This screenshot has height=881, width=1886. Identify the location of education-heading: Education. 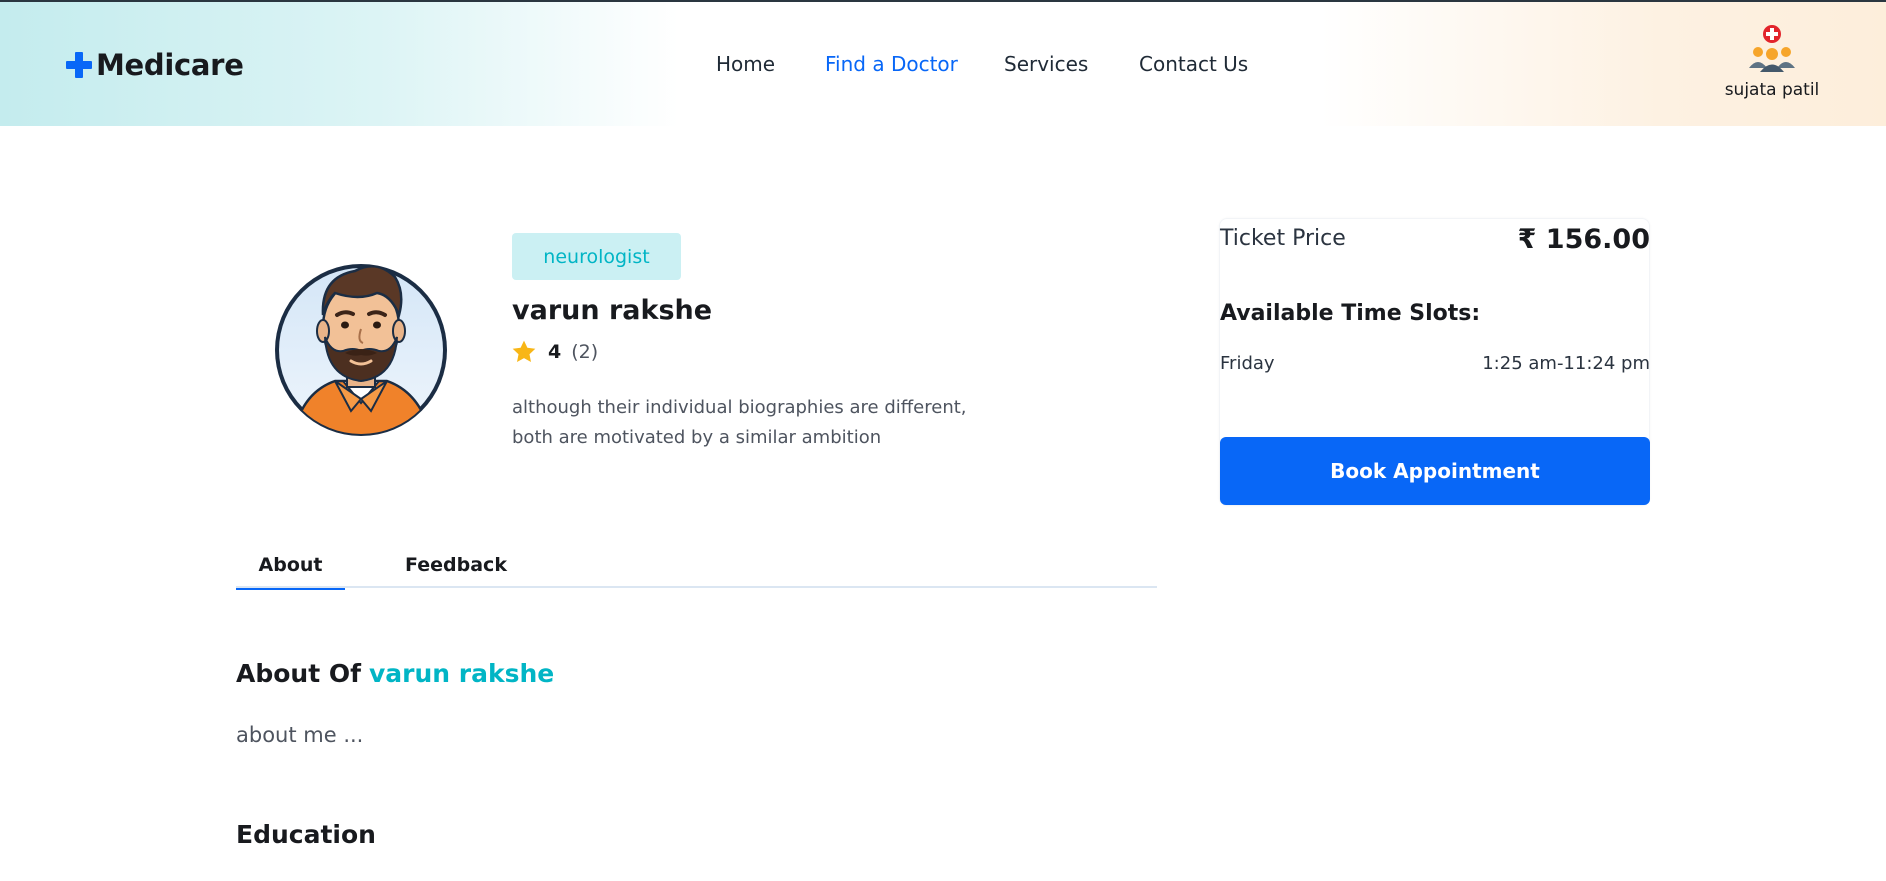
(306, 834).